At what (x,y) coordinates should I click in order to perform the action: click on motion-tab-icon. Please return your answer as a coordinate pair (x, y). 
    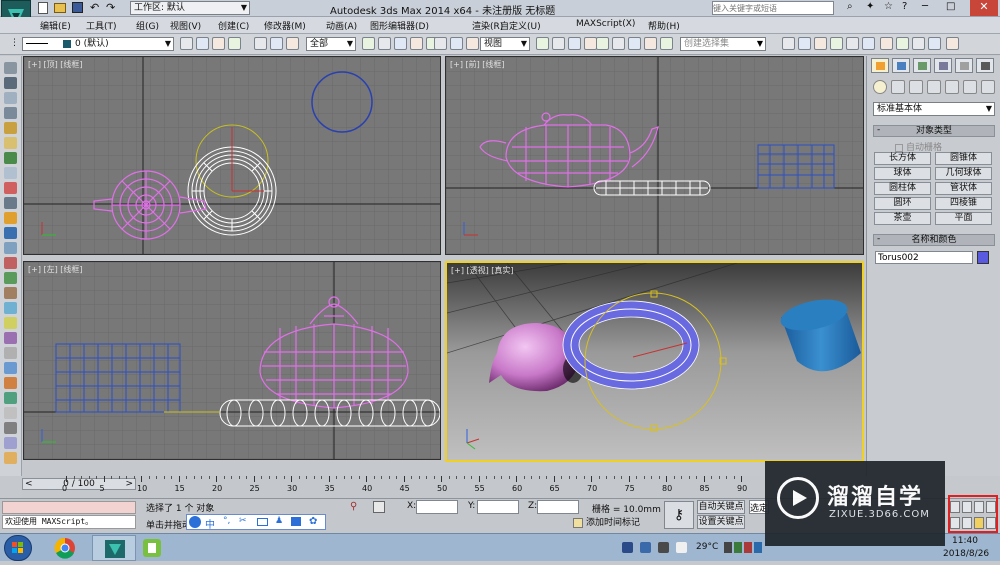
    Looking at the image, I should click on (943, 65).